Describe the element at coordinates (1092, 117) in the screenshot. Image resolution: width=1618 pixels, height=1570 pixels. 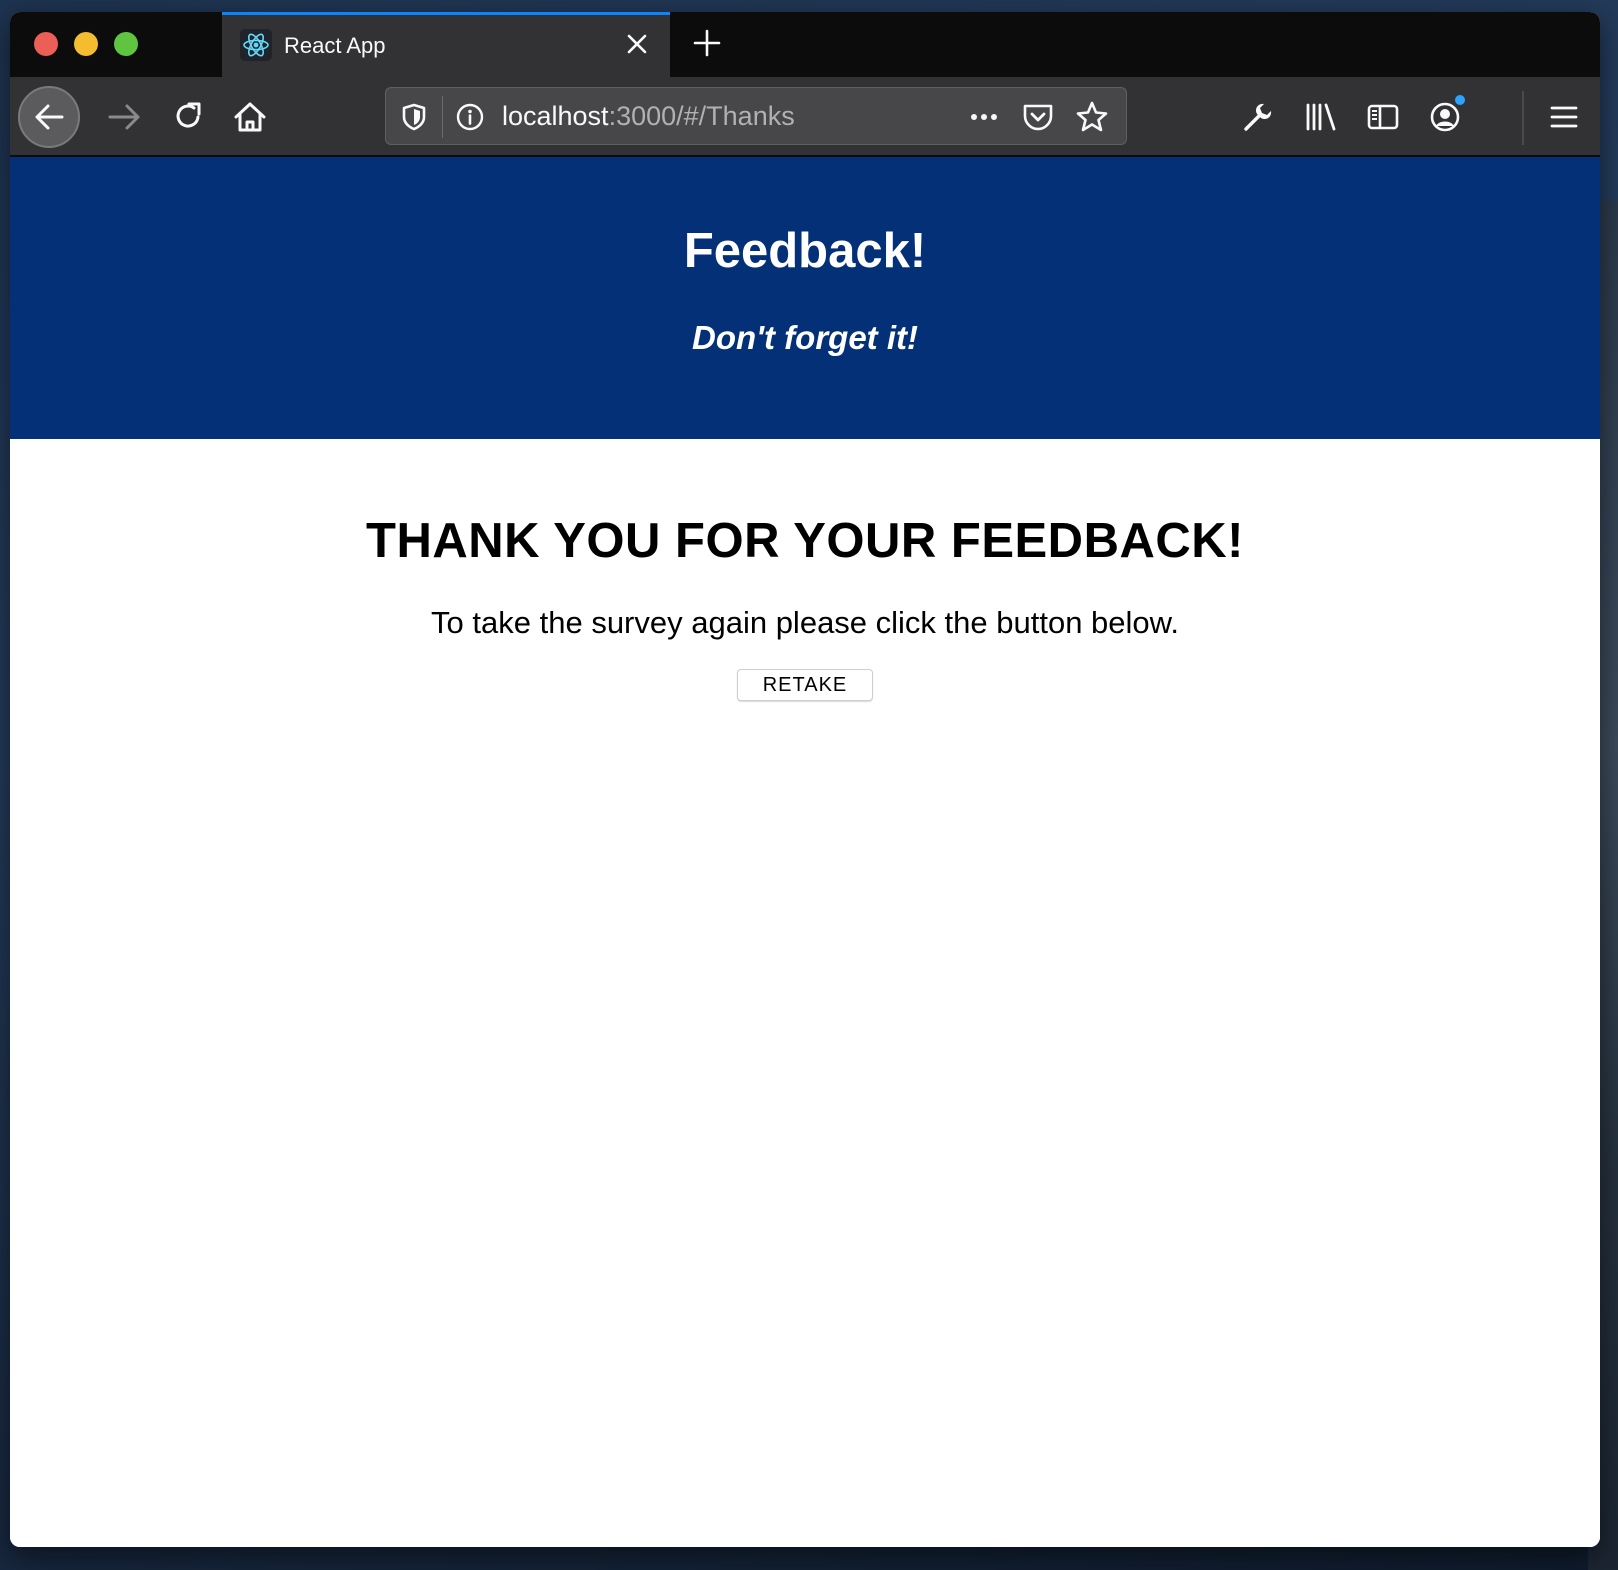
I see `bookmark-star-icon` at that location.